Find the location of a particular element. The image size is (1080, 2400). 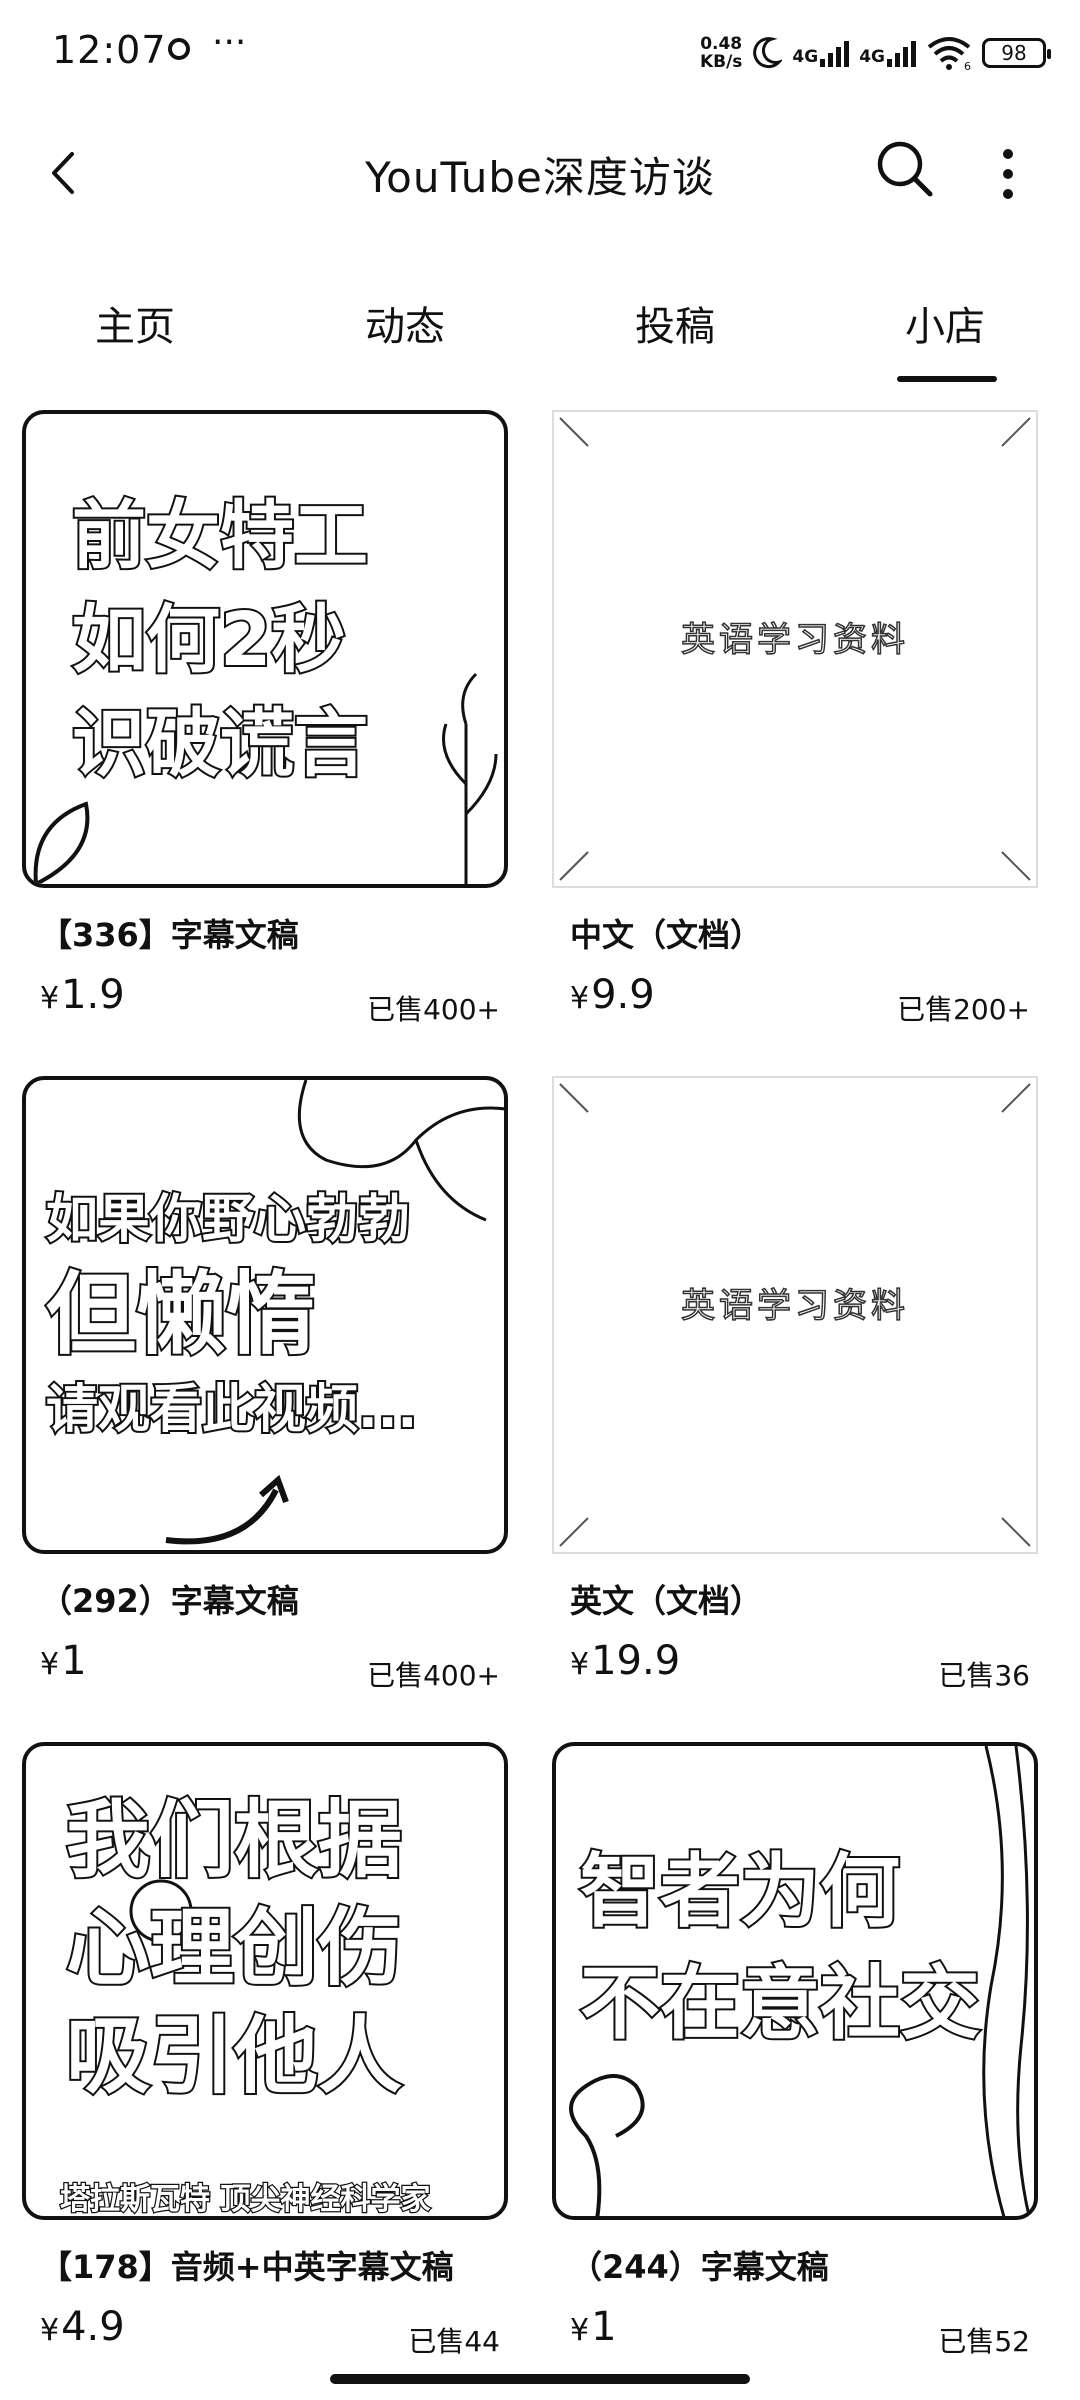

clock: 12:07 is located at coordinates (109, 50).